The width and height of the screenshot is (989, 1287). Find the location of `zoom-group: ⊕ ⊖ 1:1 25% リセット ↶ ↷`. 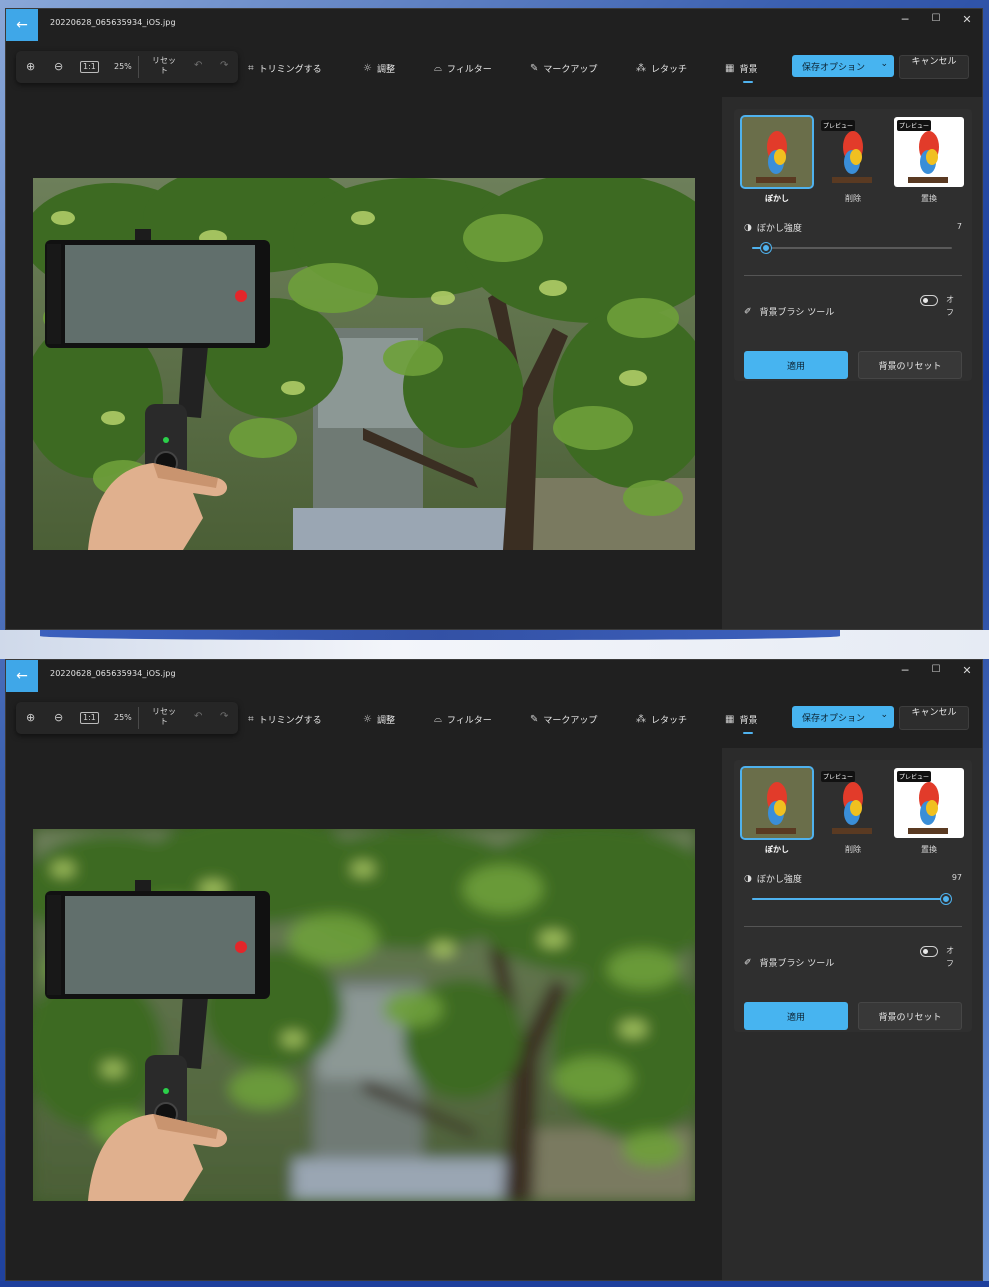

zoom-group: ⊕ ⊖ 1:1 25% リセット ↶ ↷ is located at coordinates (127, 67).